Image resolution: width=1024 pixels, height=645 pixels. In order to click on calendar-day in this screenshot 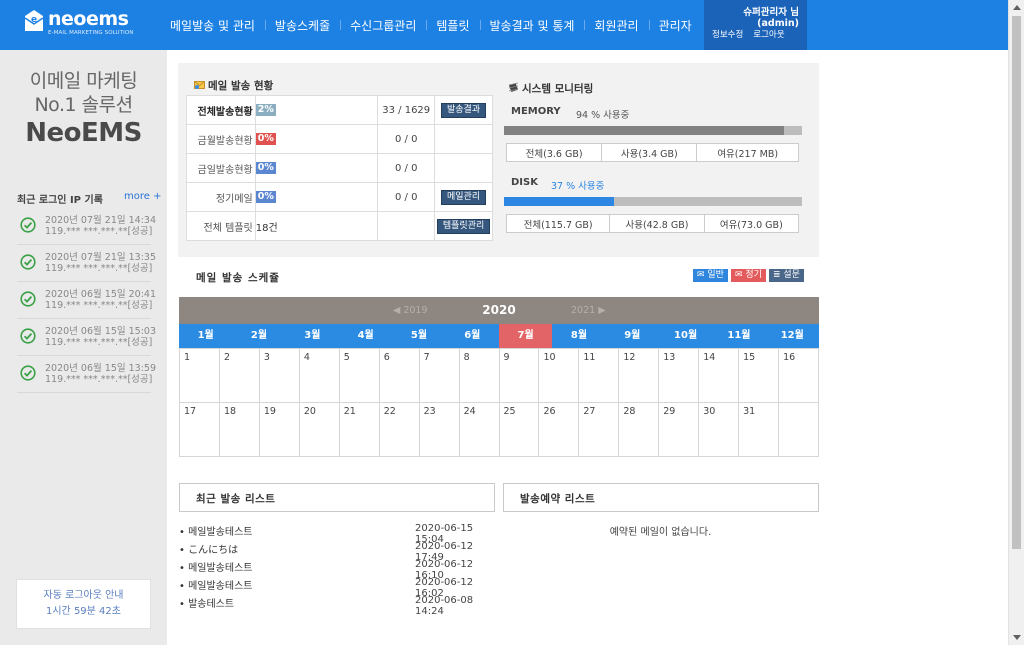, I will do `click(798, 429)`.